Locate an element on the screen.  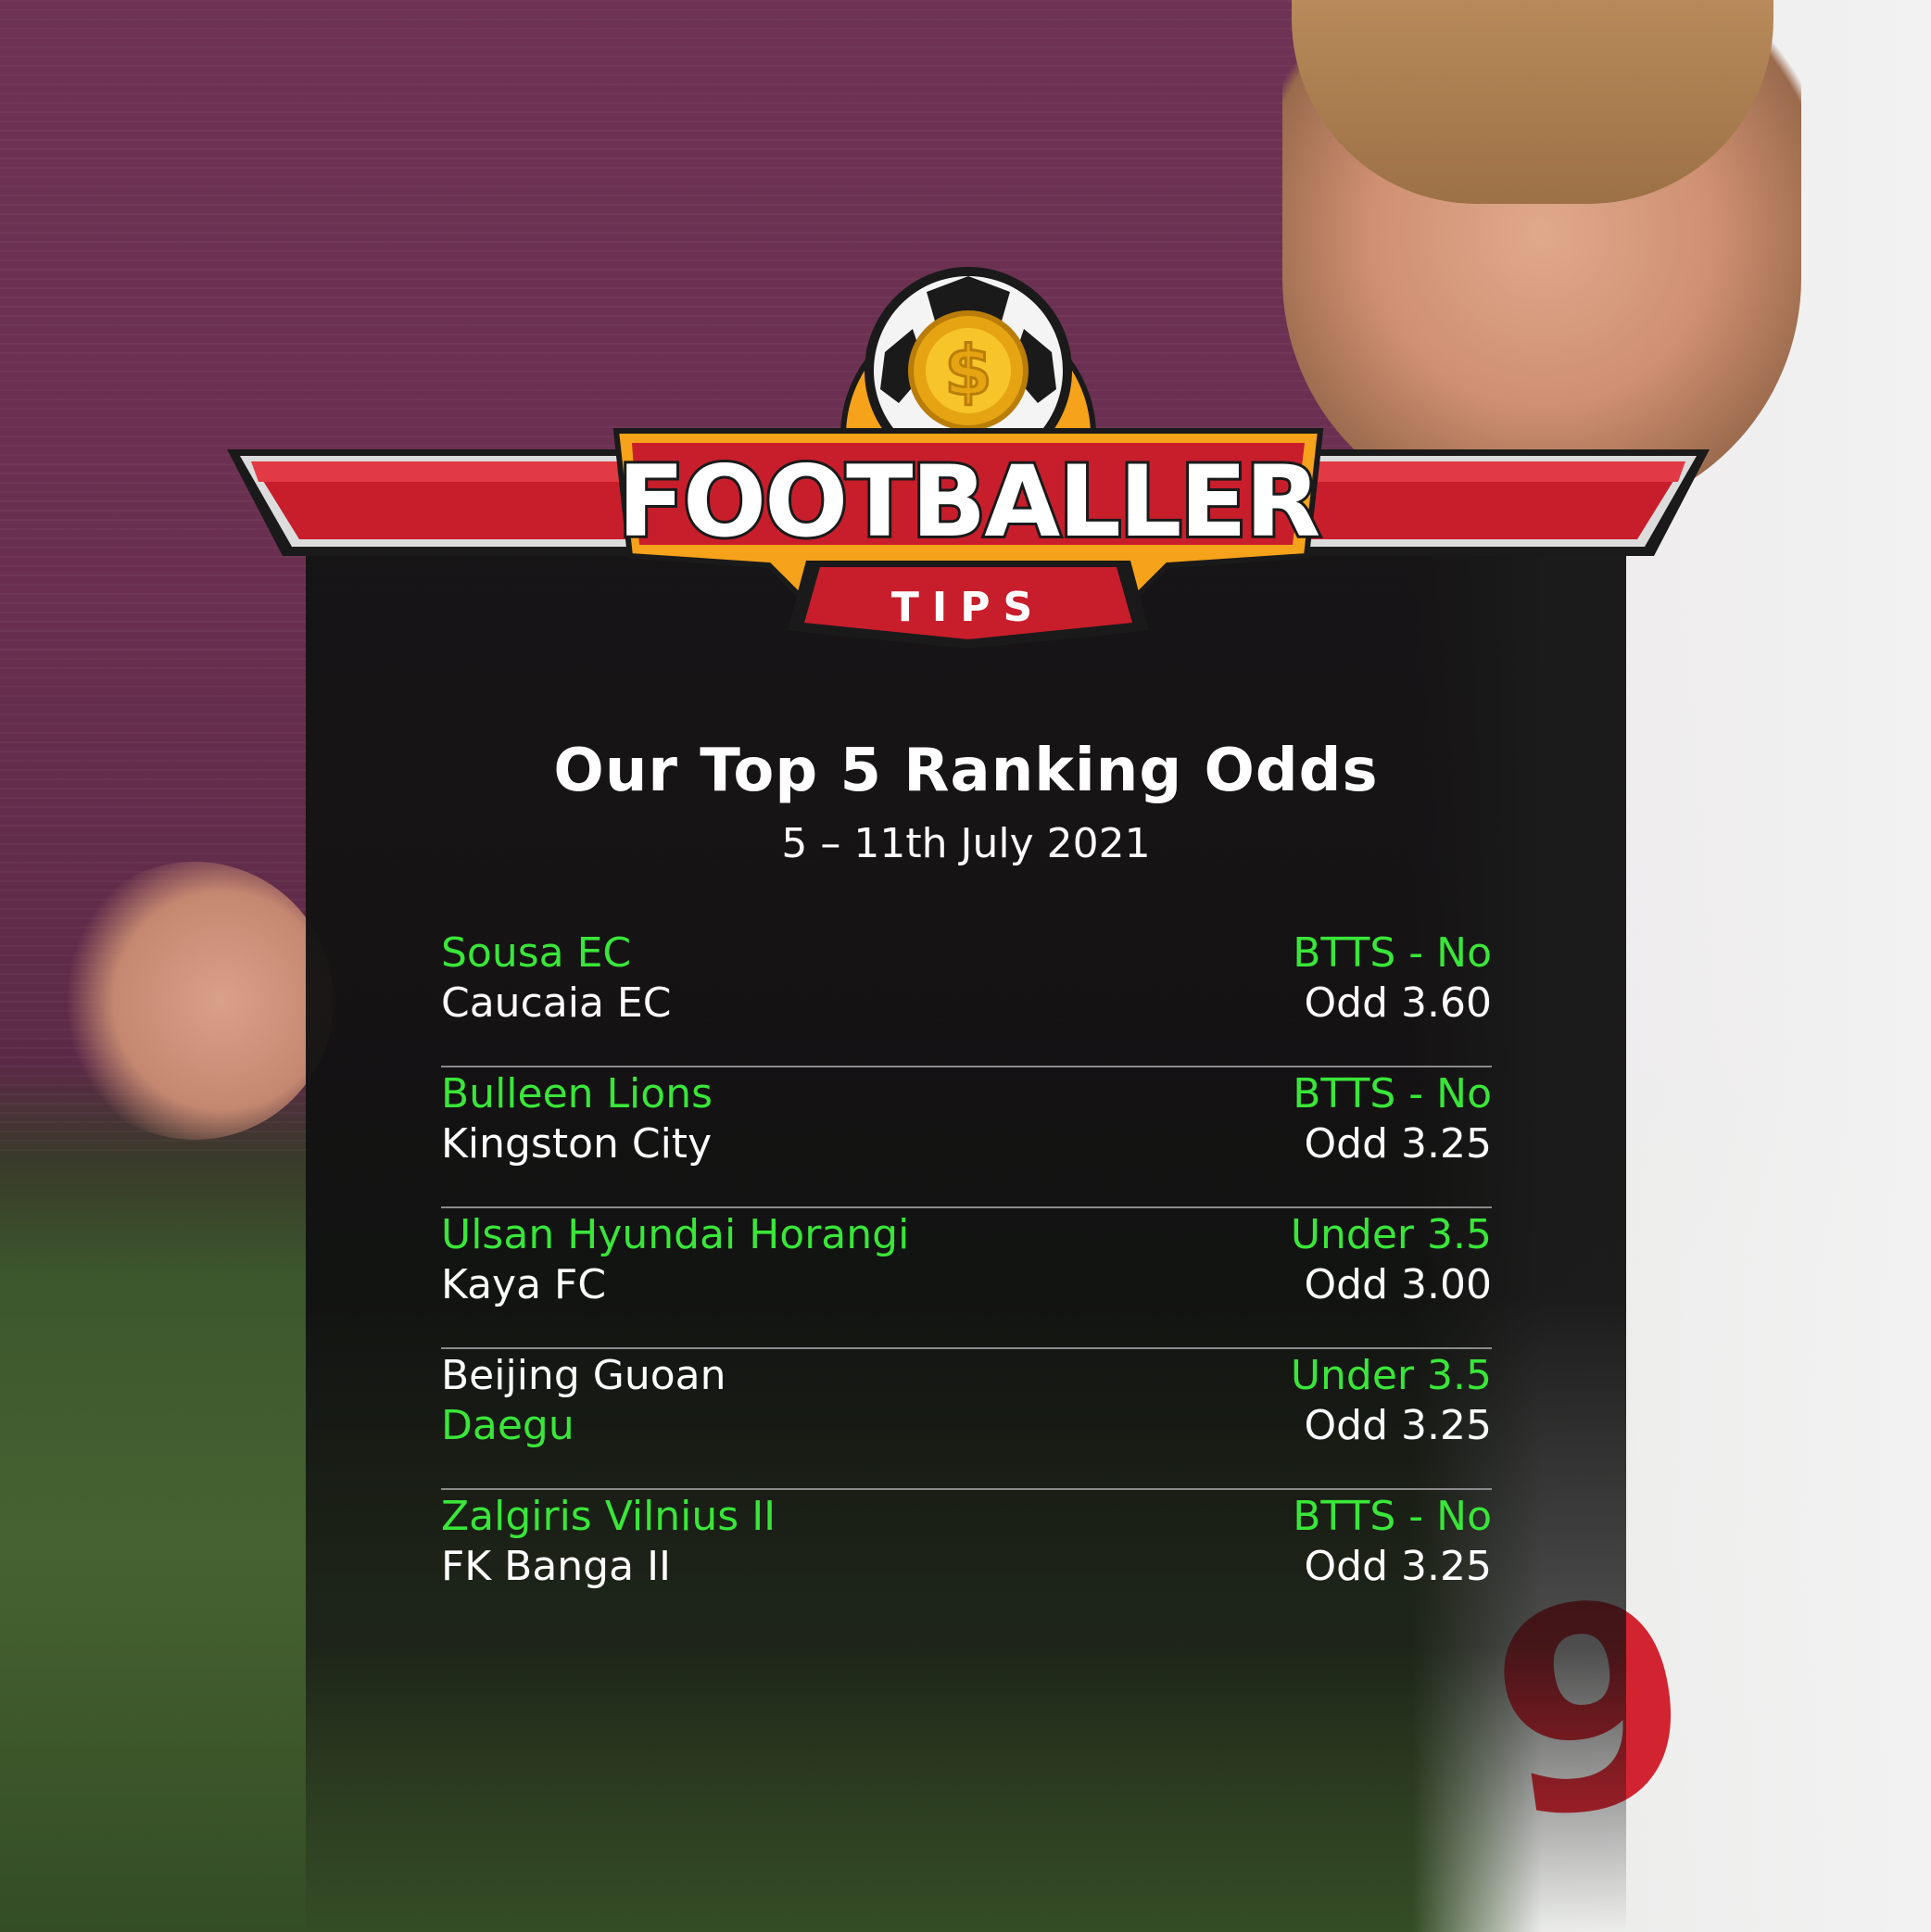
footballer-tips-logo: $ FOOTBALLER TIPS is located at coordinates (968, 458).